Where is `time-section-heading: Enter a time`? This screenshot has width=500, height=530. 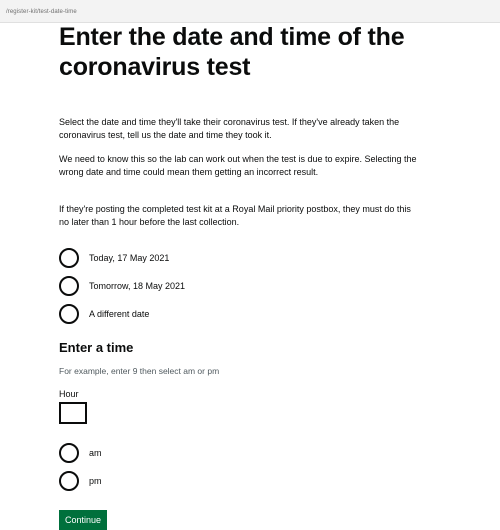
time-section-heading: Enter a time is located at coordinates (96, 347).